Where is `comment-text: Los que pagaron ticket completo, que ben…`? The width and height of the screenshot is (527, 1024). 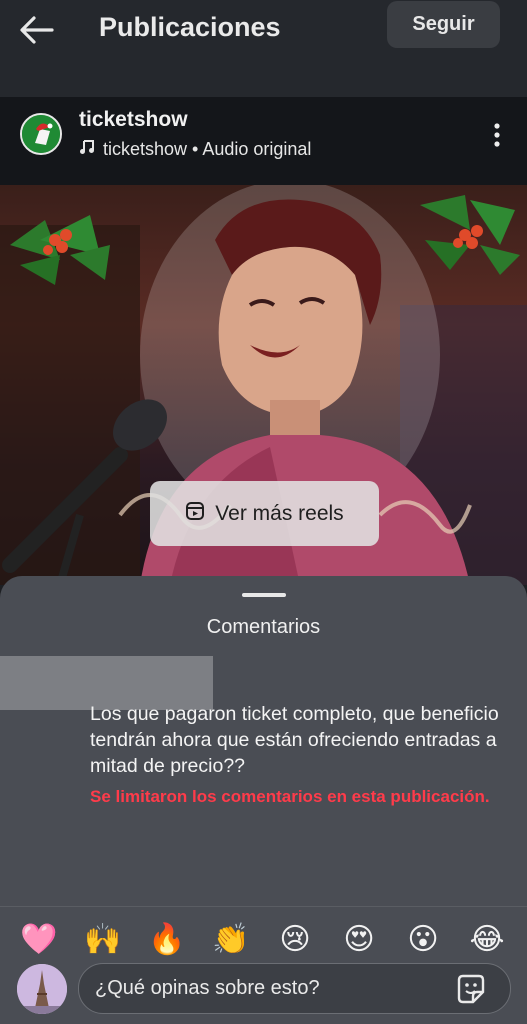
comment-text: Los que pagaron ticket completo, que ben… is located at coordinates (294, 740).